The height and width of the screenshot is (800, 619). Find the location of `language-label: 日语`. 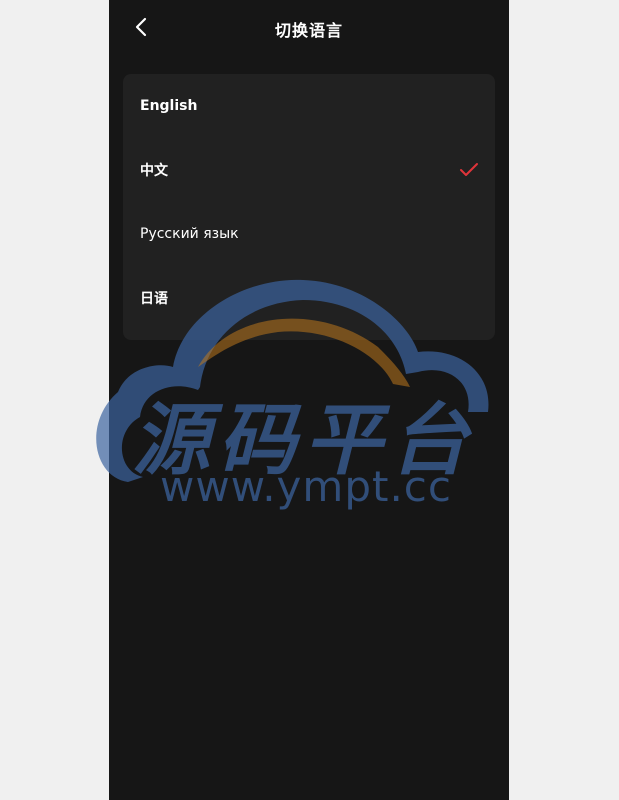

language-label: 日语 is located at coordinates (154, 299).